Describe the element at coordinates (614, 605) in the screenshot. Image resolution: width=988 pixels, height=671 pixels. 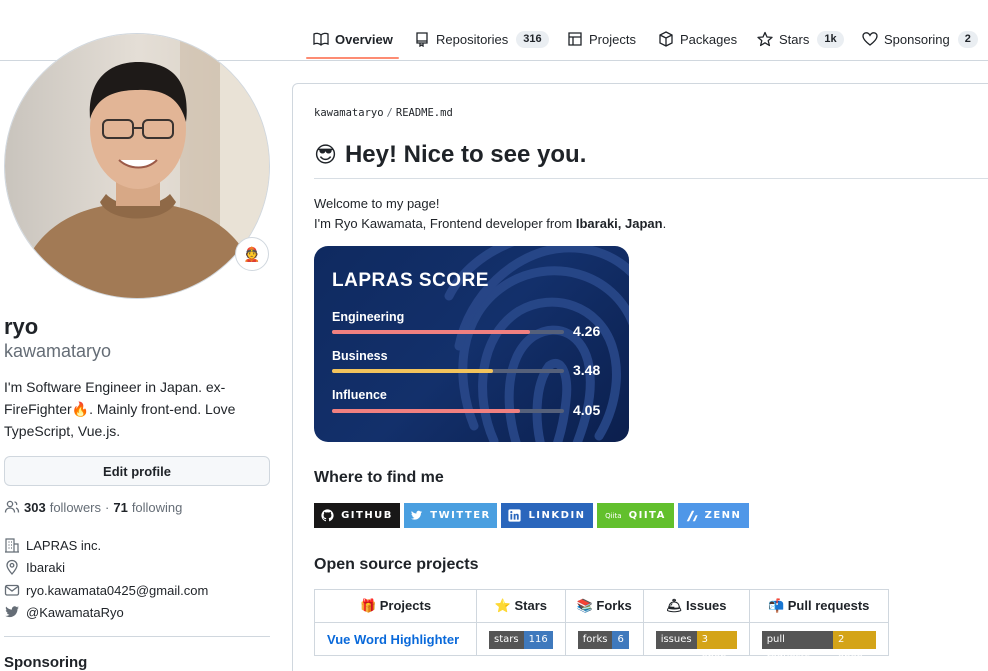
I see `header-label: Forks` at that location.